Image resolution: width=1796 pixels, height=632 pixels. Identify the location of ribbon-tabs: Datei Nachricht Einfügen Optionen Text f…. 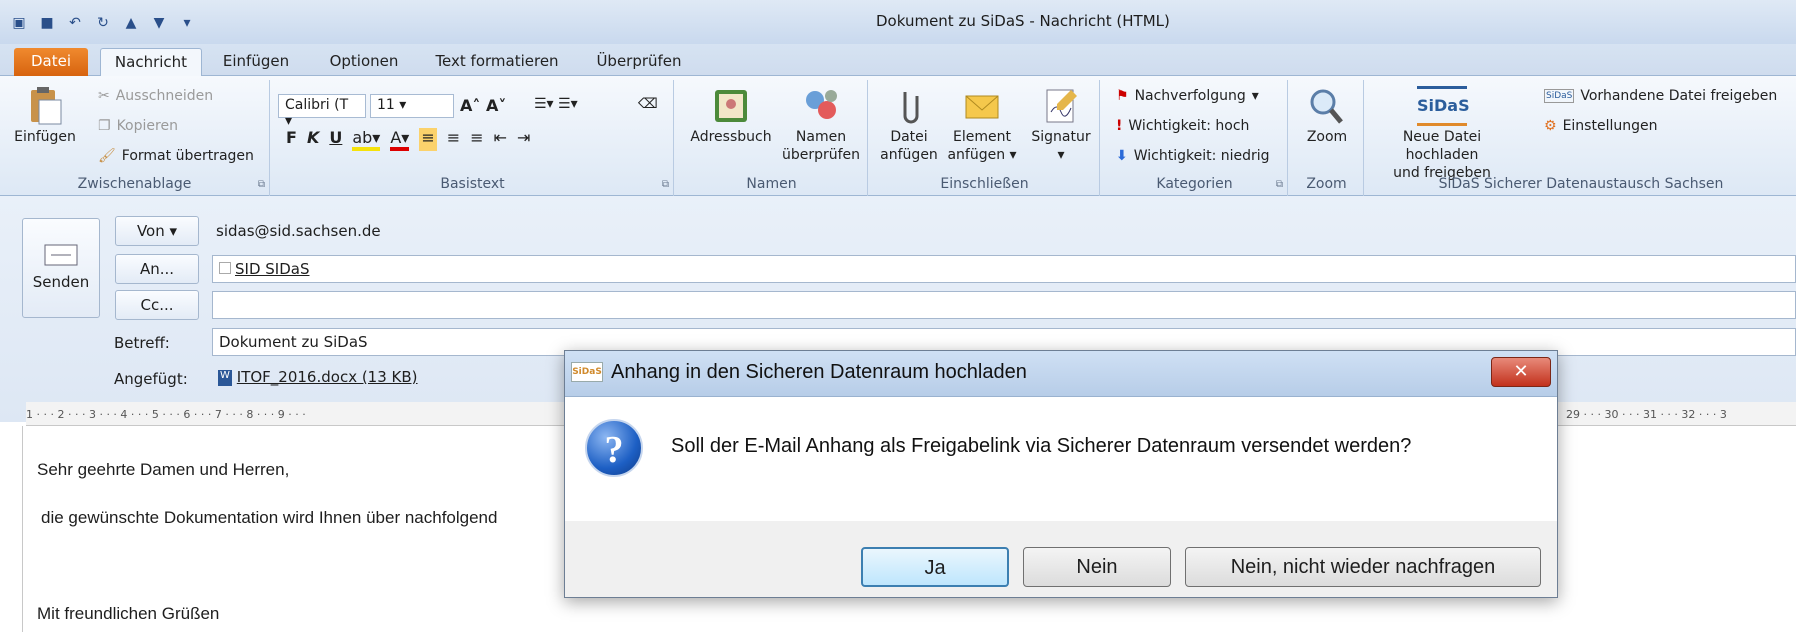
(898, 60).